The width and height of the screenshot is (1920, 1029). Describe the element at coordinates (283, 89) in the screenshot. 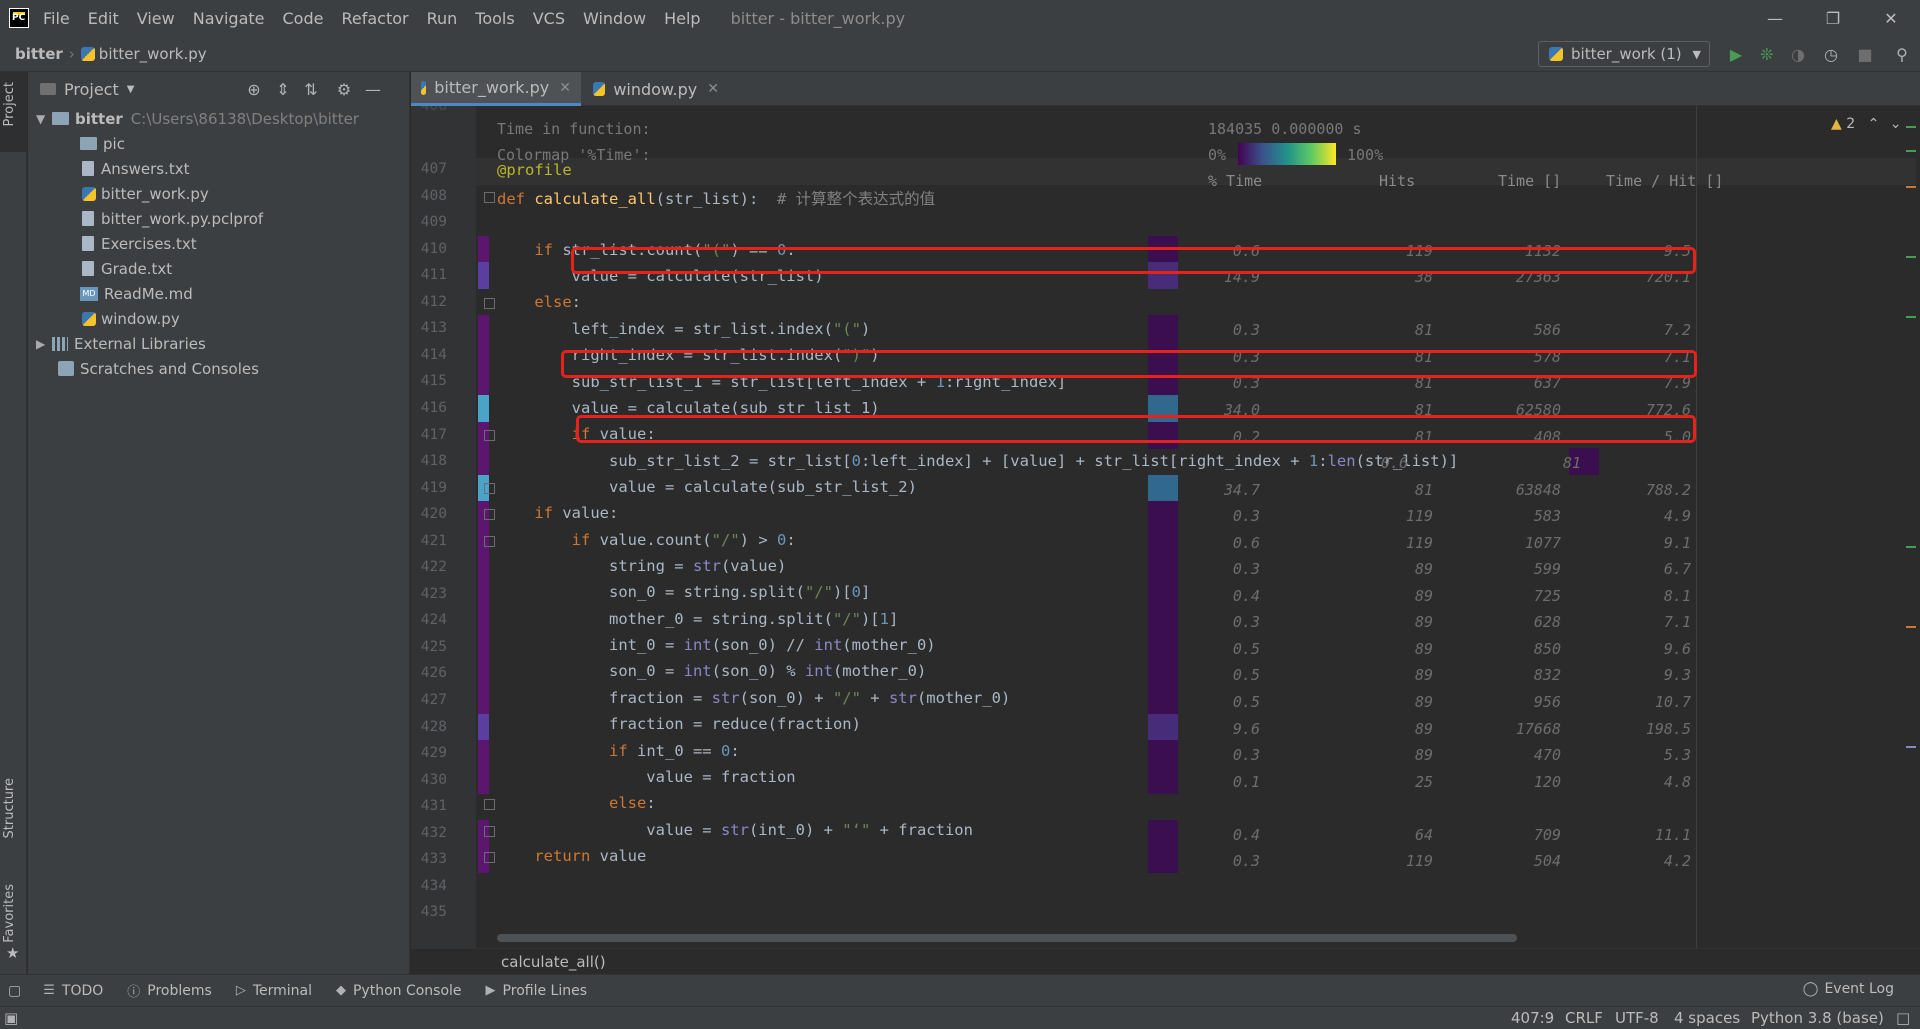

I see `expand-all-icon: ⇕` at that location.